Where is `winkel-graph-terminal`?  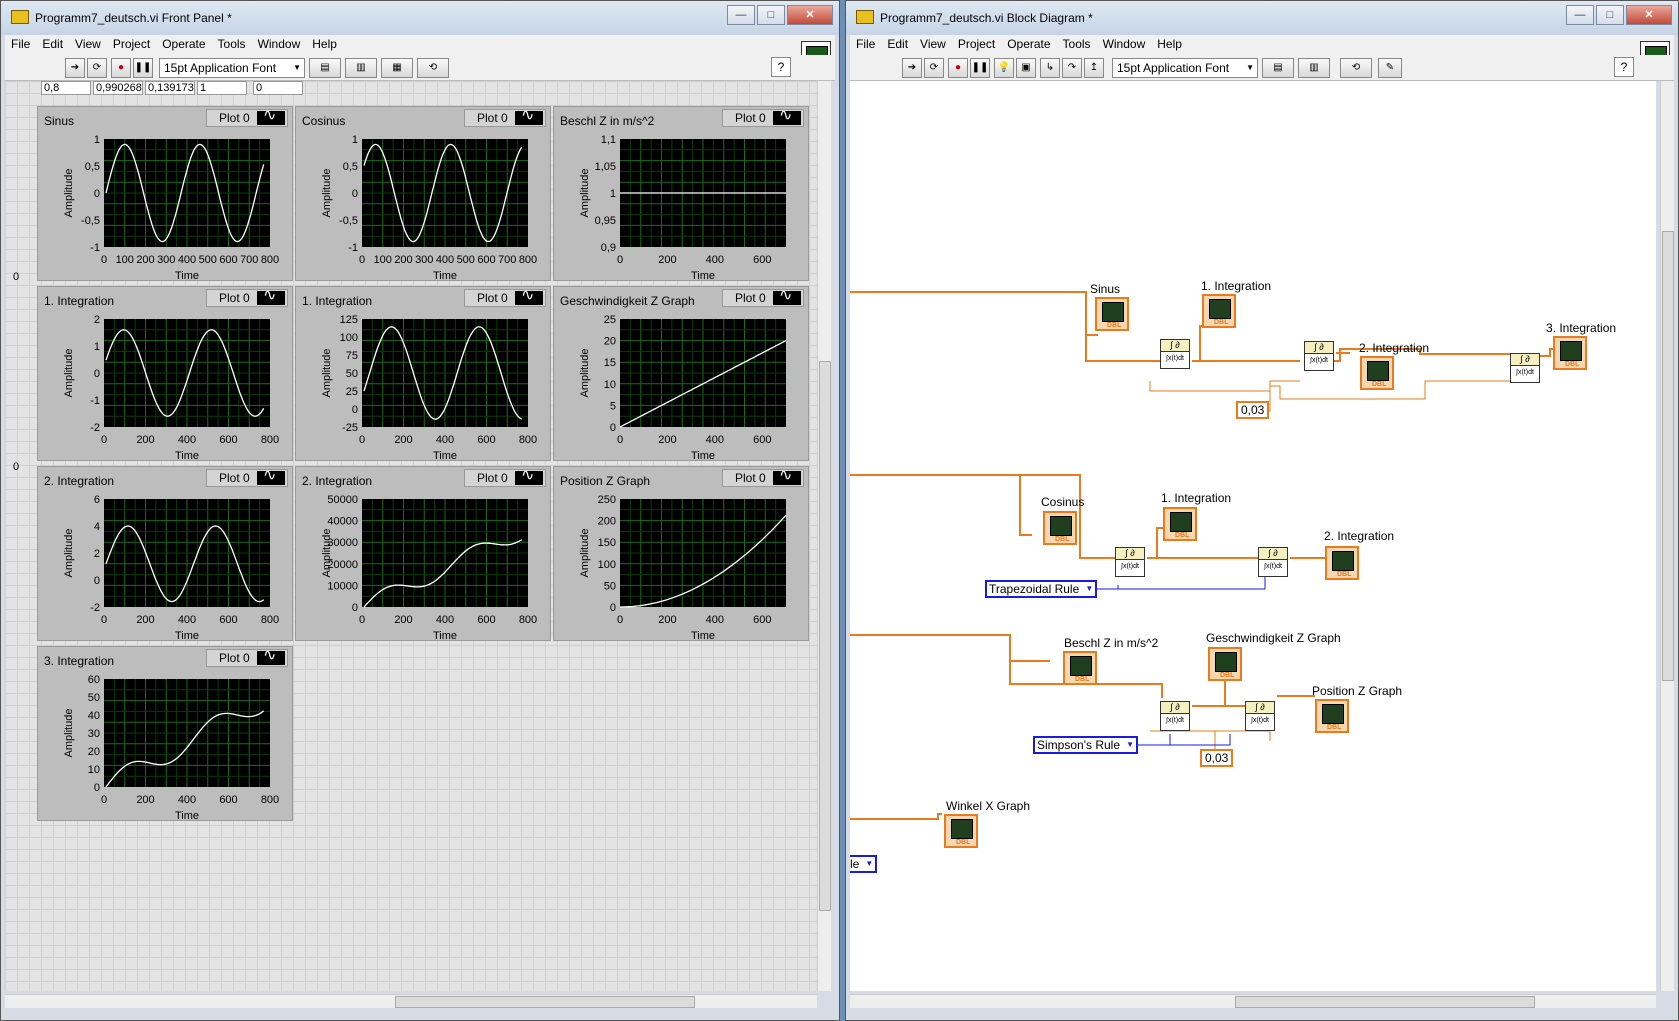
winkel-graph-terminal is located at coordinates (961, 831).